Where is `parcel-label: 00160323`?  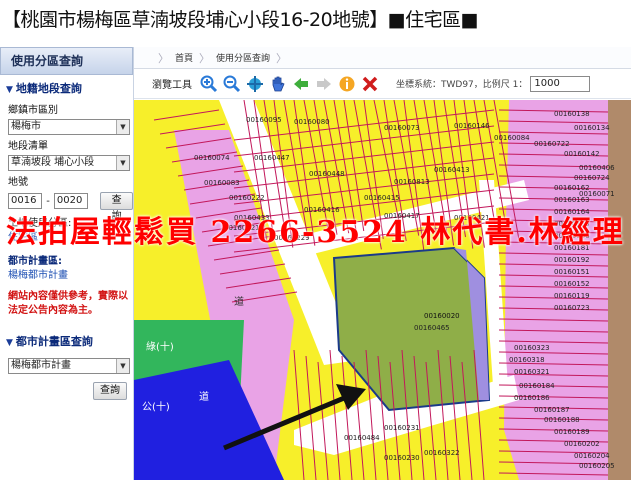 parcel-label: 00160323 is located at coordinates (532, 348).